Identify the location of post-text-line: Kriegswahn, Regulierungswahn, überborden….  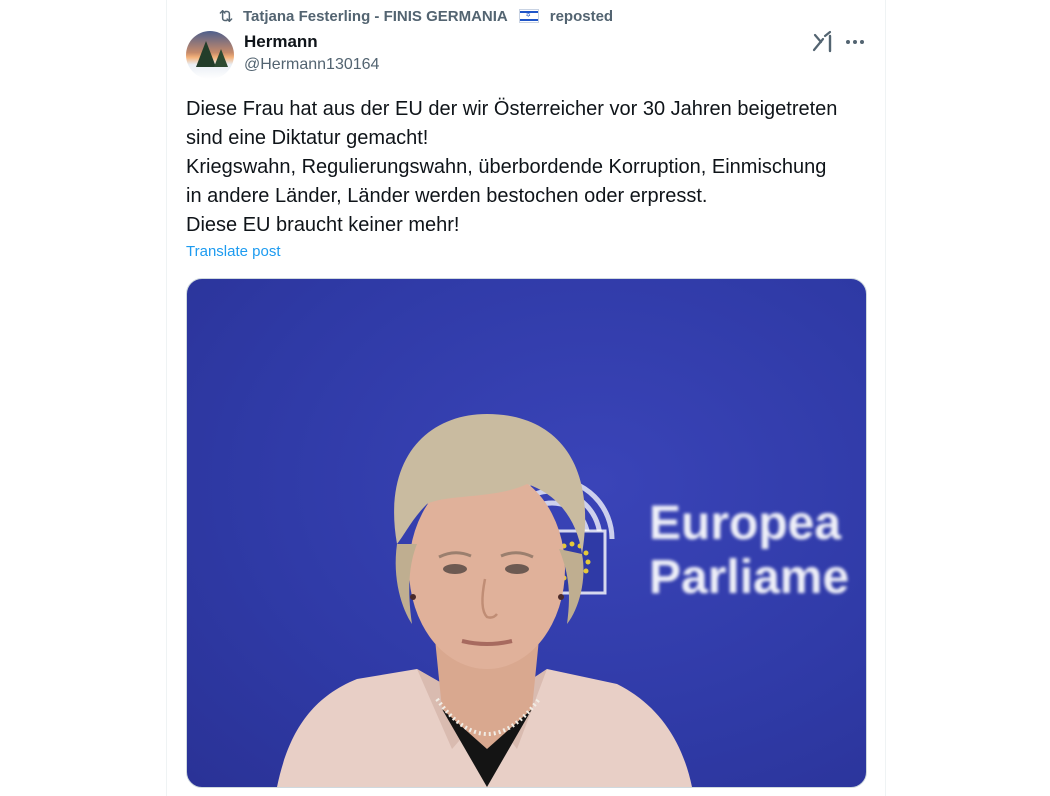
(506, 167).